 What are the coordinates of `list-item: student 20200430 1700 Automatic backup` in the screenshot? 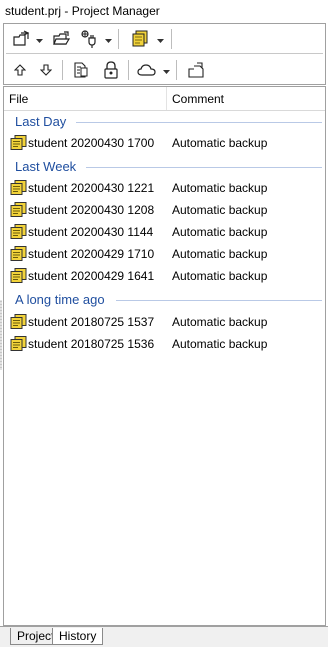 It's located at (164, 143).